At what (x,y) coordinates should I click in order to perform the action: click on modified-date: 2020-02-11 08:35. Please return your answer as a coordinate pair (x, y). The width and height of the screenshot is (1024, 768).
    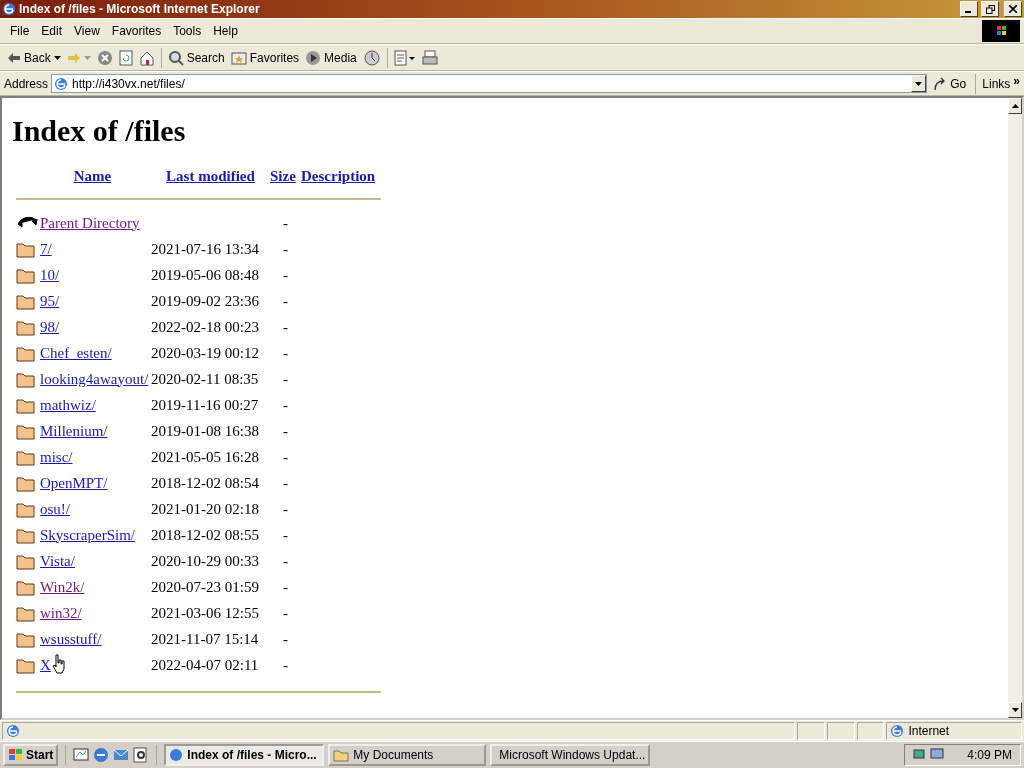
    Looking at the image, I should click on (205, 379).